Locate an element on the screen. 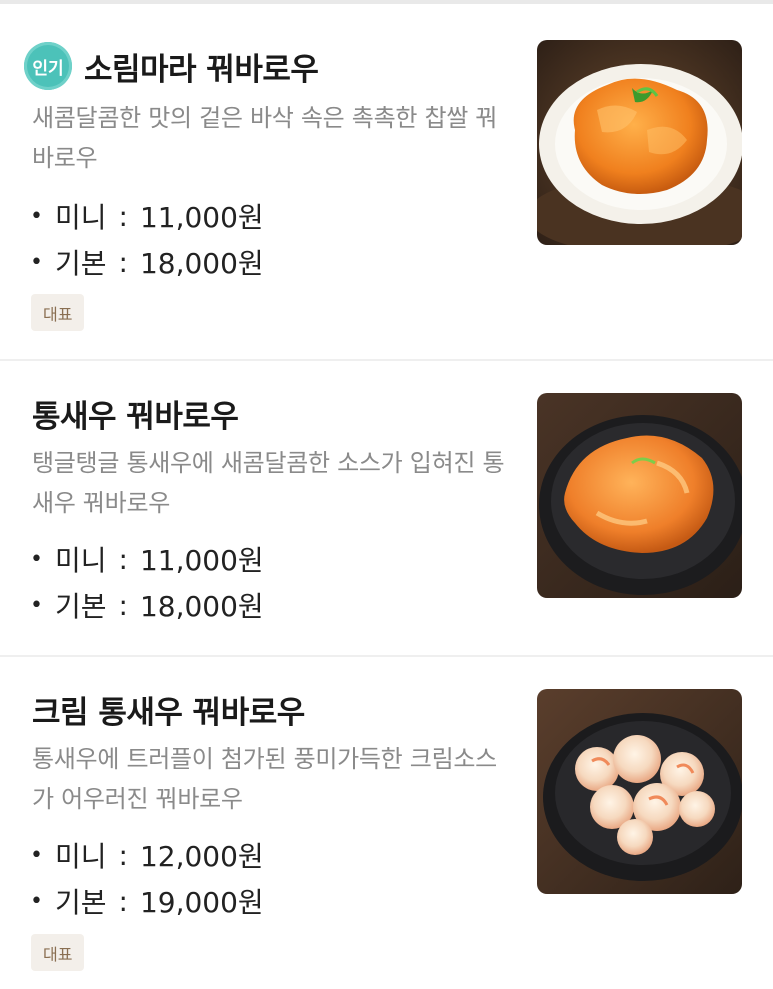 This screenshot has height=989, width=773. pork-dish-photo is located at coordinates (639, 142).